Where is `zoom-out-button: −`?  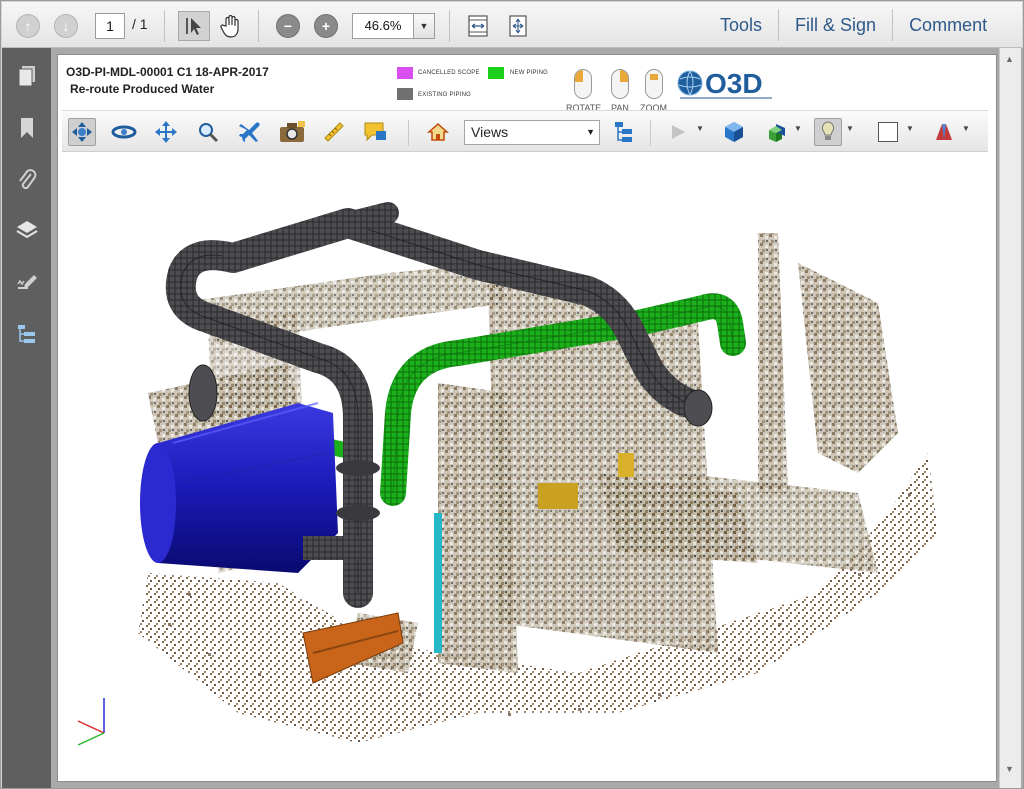
zoom-out-button: − is located at coordinates (288, 26).